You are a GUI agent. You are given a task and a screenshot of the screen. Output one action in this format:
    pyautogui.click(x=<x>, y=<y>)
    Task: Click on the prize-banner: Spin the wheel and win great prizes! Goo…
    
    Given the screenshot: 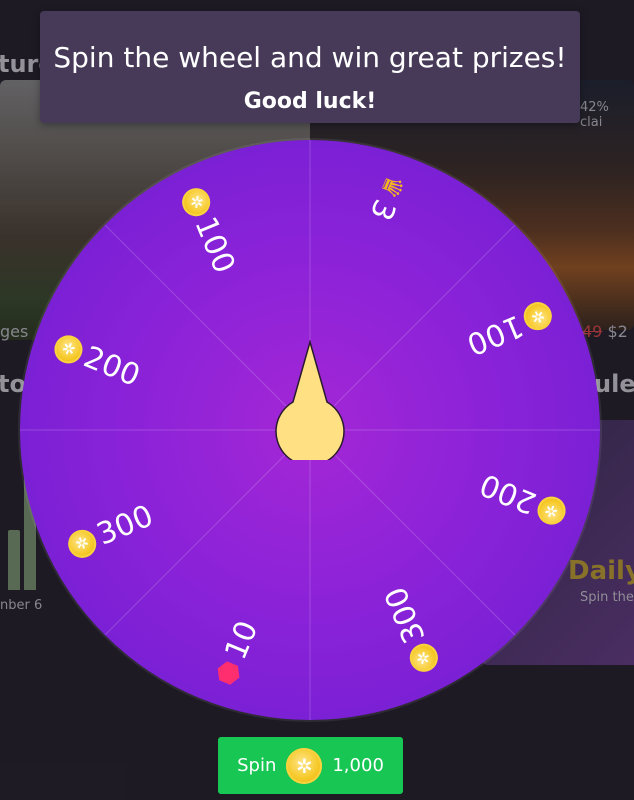 What is the action you would take?
    pyautogui.click(x=310, y=67)
    